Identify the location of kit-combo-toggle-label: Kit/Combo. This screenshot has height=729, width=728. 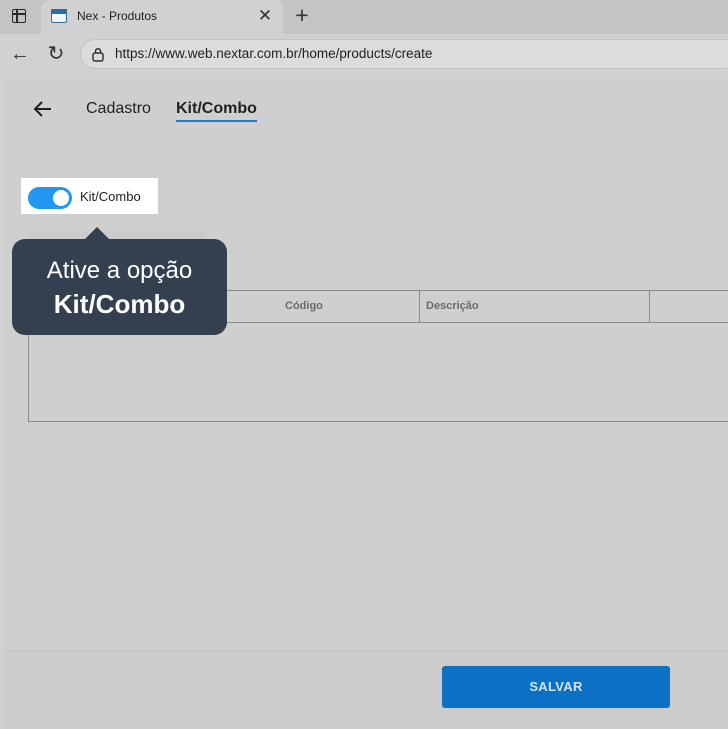
(110, 196).